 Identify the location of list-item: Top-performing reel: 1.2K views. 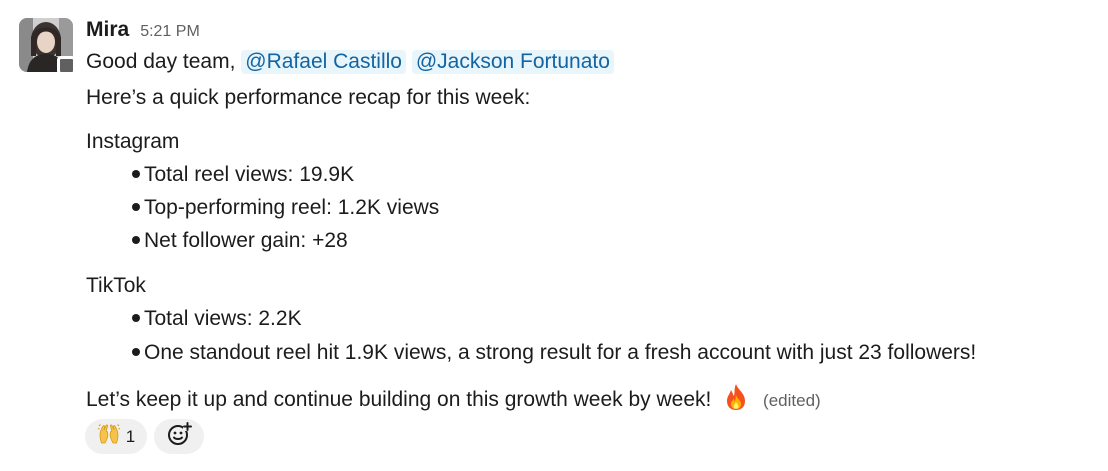
(285, 208).